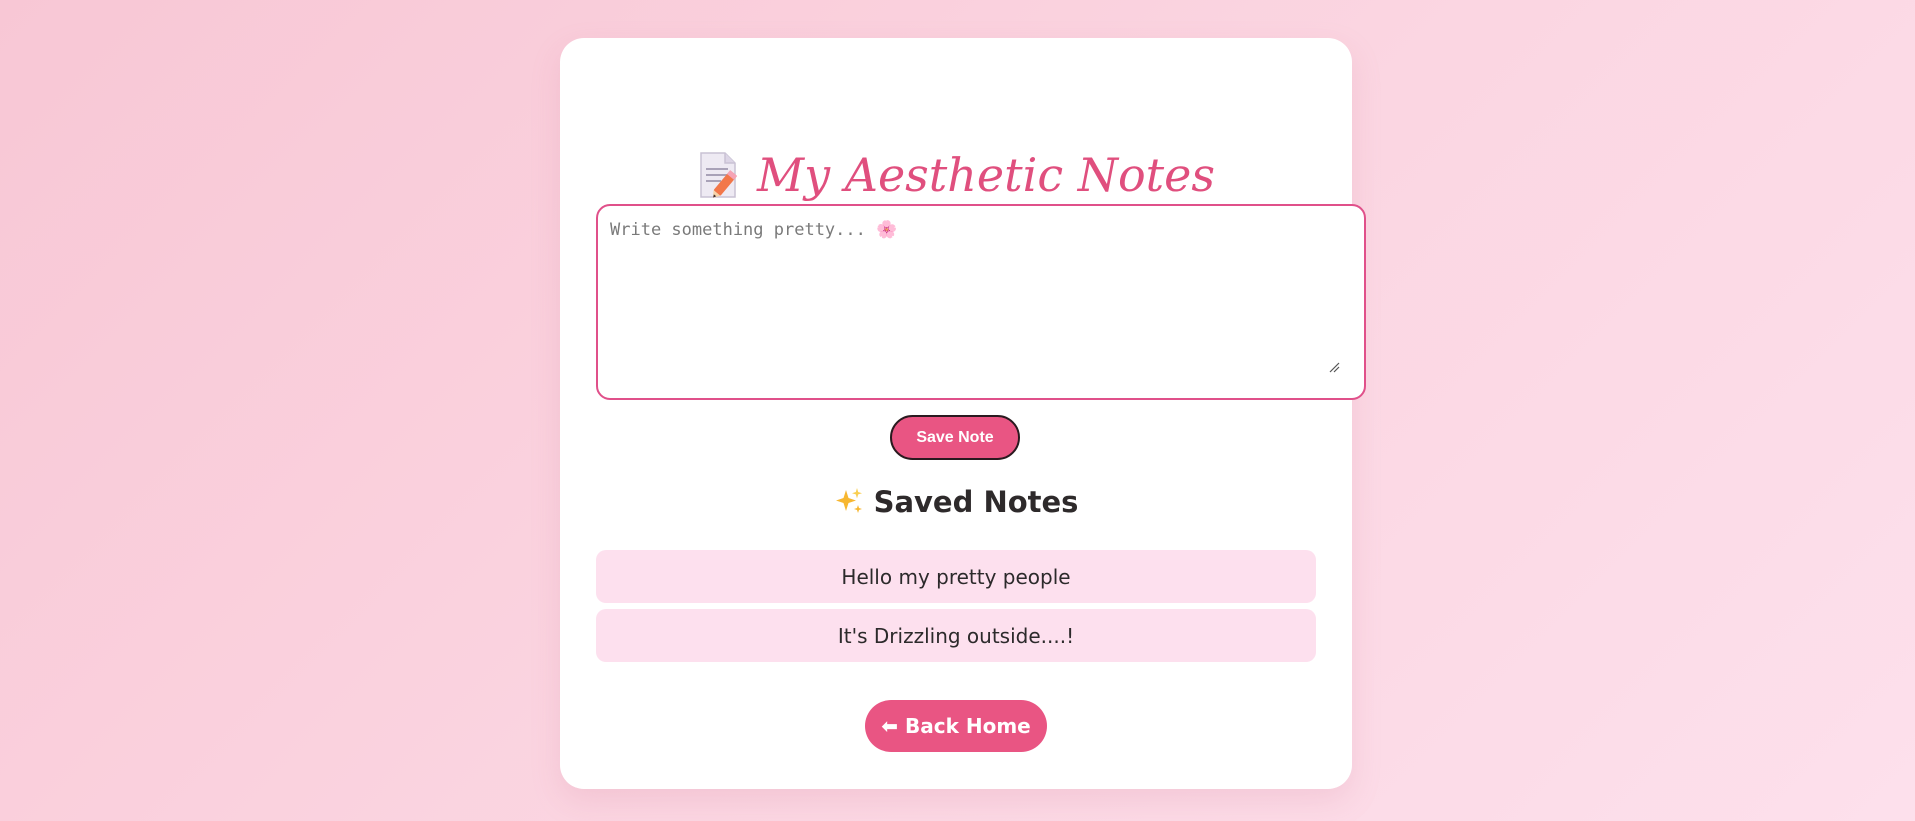 Image resolution: width=1915 pixels, height=821 pixels. I want to click on saved-note-item: Hello my pretty people, so click(956, 576).